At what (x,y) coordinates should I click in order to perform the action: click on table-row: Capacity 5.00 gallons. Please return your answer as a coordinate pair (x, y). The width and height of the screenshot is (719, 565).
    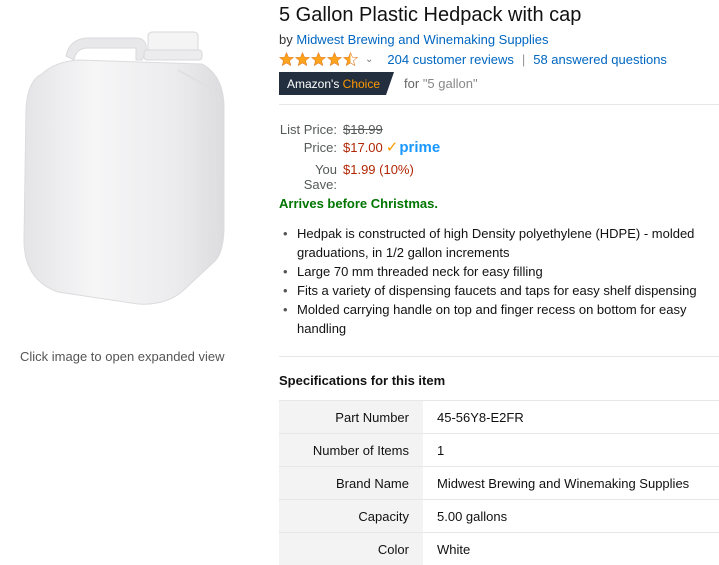
    Looking at the image, I should click on (499, 516).